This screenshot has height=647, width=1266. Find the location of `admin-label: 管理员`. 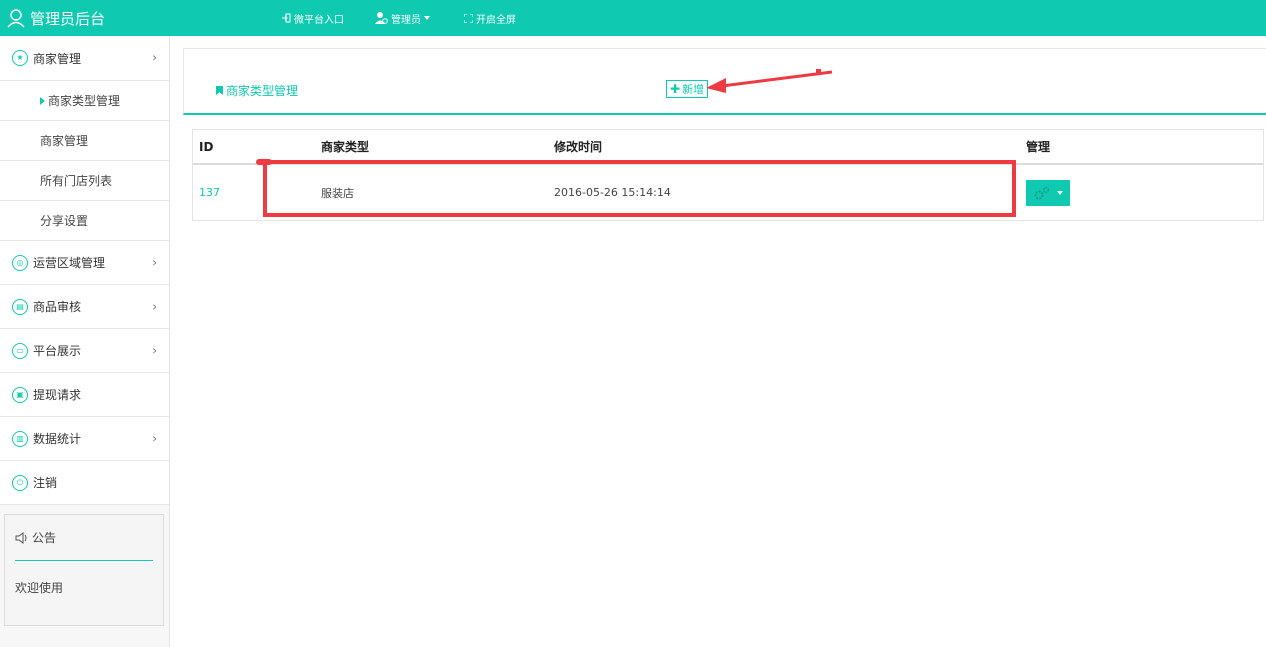

admin-label: 管理员 is located at coordinates (406, 20).